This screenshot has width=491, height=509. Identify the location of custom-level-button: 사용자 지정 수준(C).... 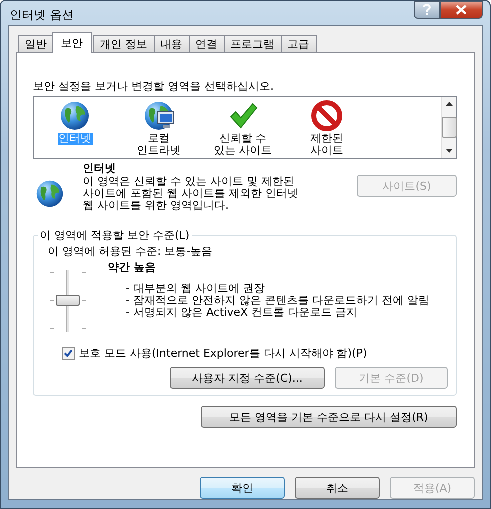
(247, 378).